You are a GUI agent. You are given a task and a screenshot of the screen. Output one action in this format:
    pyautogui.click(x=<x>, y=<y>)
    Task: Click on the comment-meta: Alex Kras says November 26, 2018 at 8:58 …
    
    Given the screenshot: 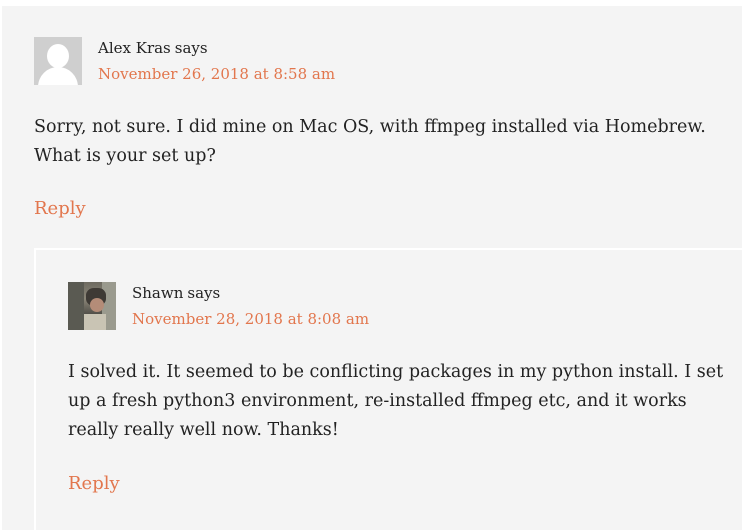 What is the action you would take?
    pyautogui.click(x=184, y=61)
    